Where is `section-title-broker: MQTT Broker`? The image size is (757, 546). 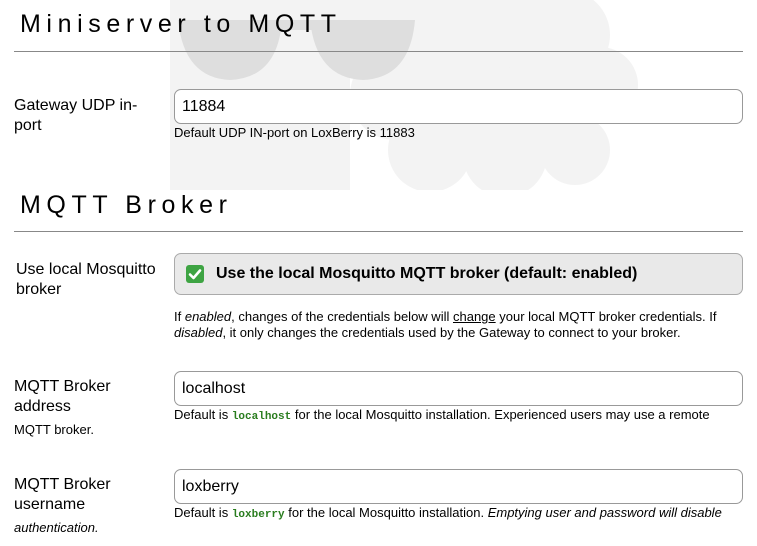 section-title-broker: MQTT Broker is located at coordinates (126, 205).